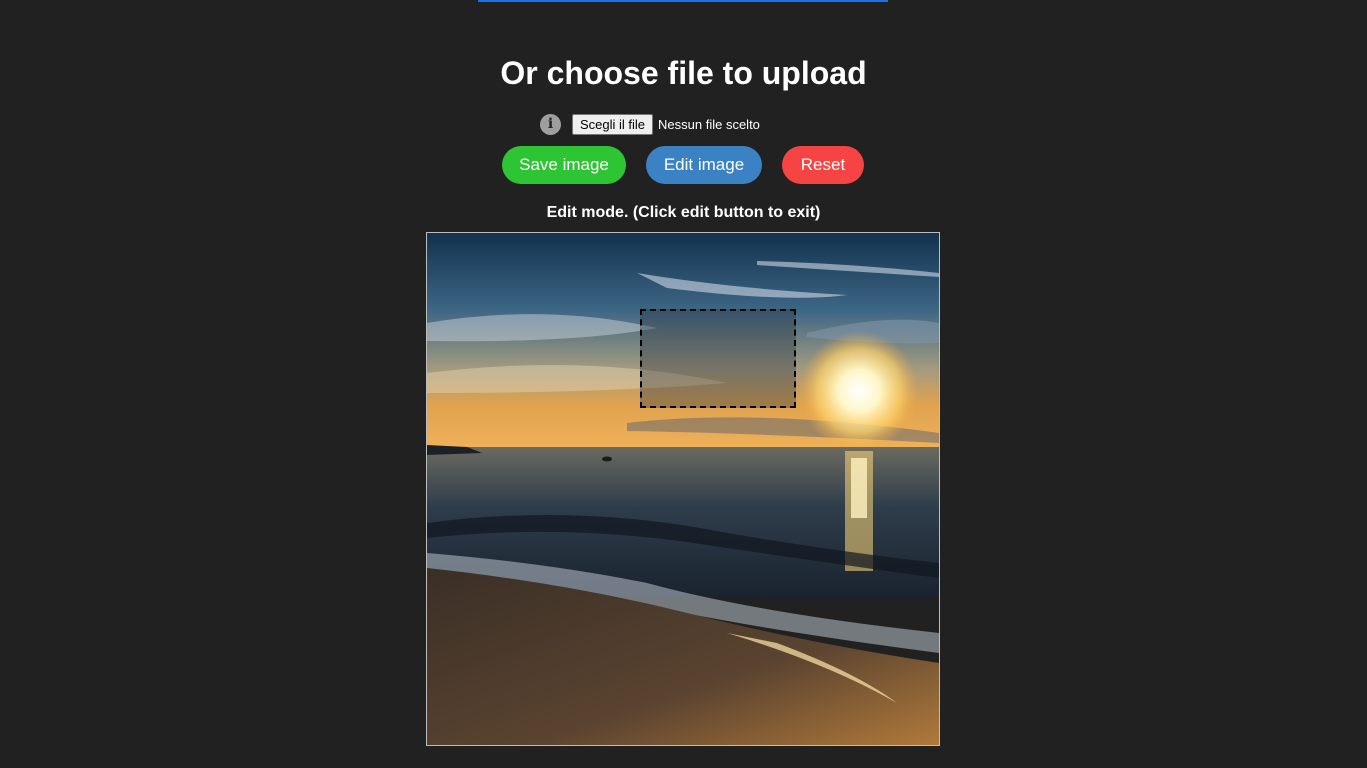  What do you see at coordinates (613, 124) in the screenshot?
I see `choose-file-button: Scegli il file` at bounding box center [613, 124].